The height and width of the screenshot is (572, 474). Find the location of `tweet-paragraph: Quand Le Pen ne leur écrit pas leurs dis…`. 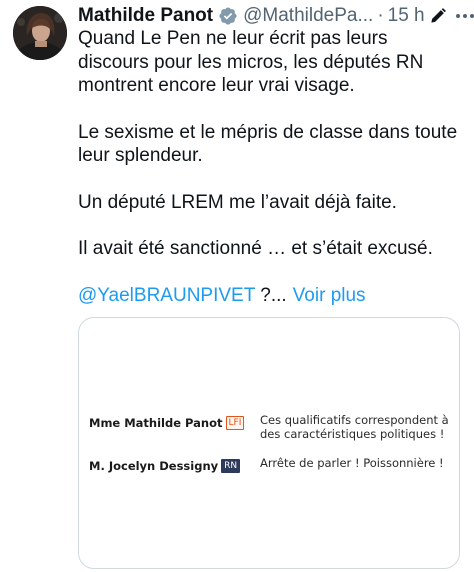

tweet-paragraph: Quand Le Pen ne leur écrit pas leurs dis… is located at coordinates (251, 62).